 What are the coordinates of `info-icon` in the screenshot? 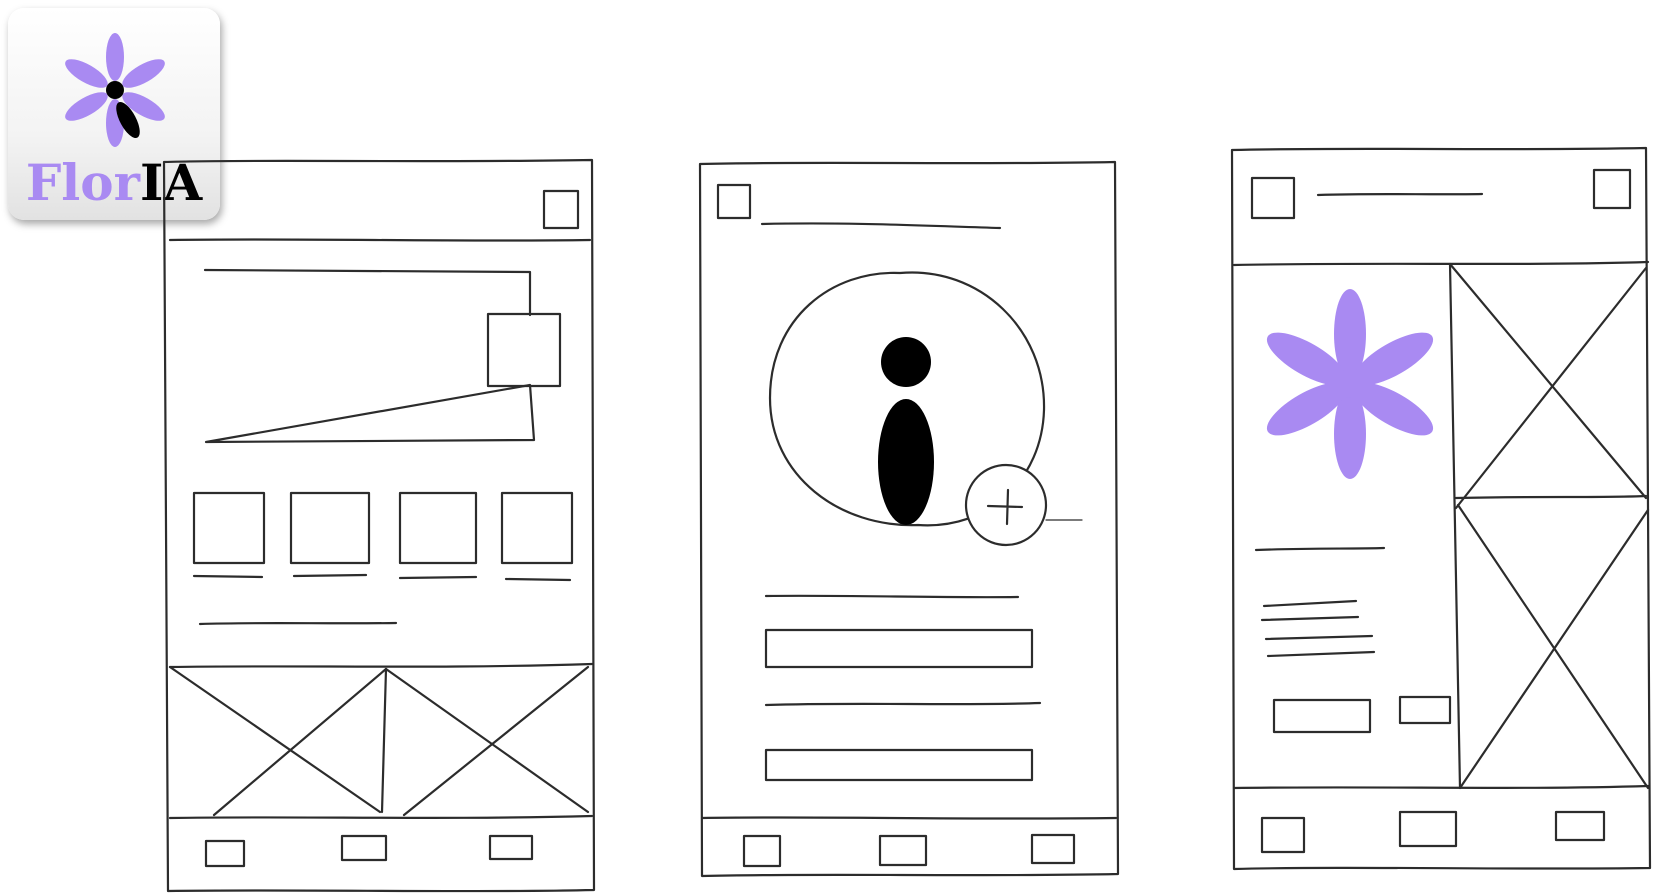 It's located at (906, 431).